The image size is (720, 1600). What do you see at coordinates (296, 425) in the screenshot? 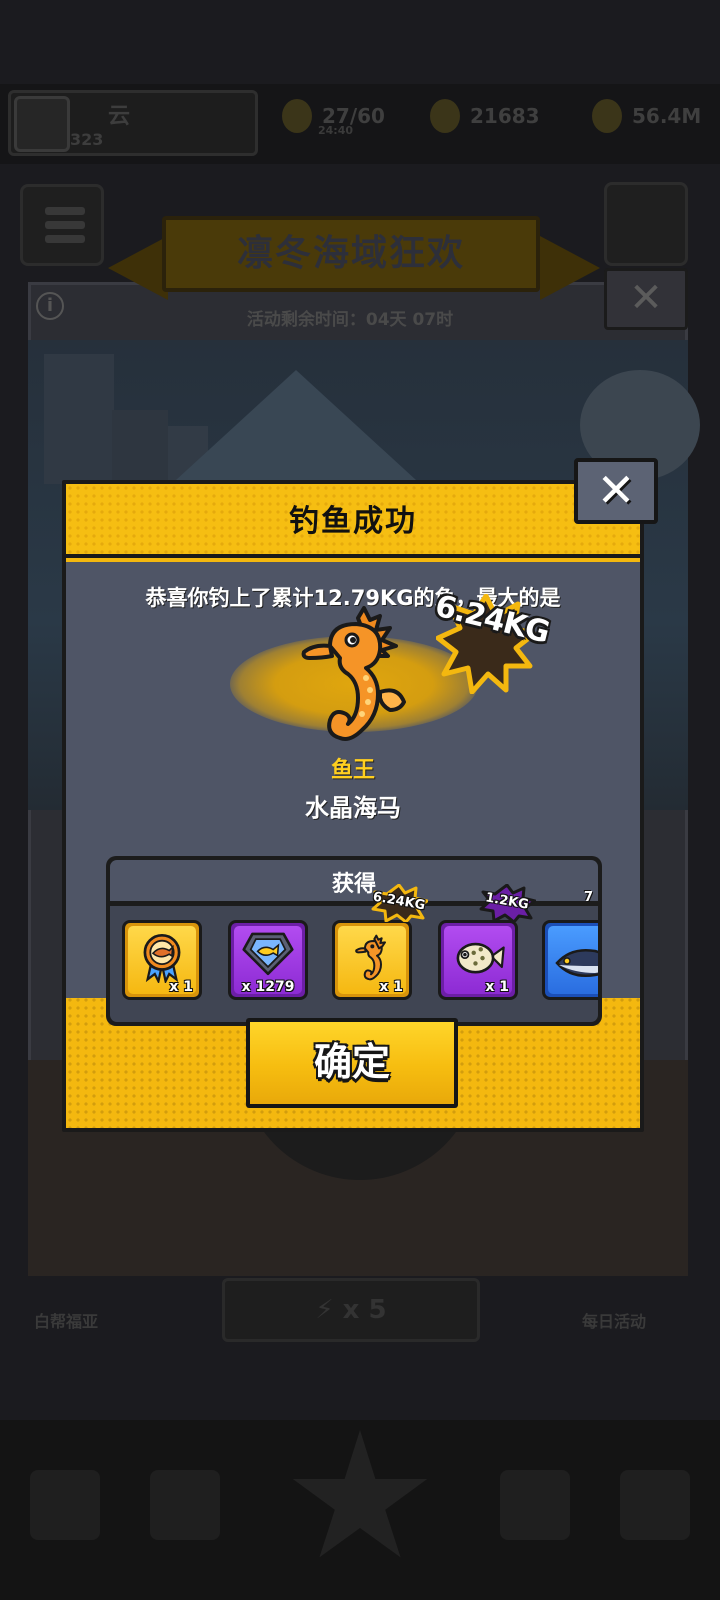
I see `mountain-shape` at bounding box center [296, 425].